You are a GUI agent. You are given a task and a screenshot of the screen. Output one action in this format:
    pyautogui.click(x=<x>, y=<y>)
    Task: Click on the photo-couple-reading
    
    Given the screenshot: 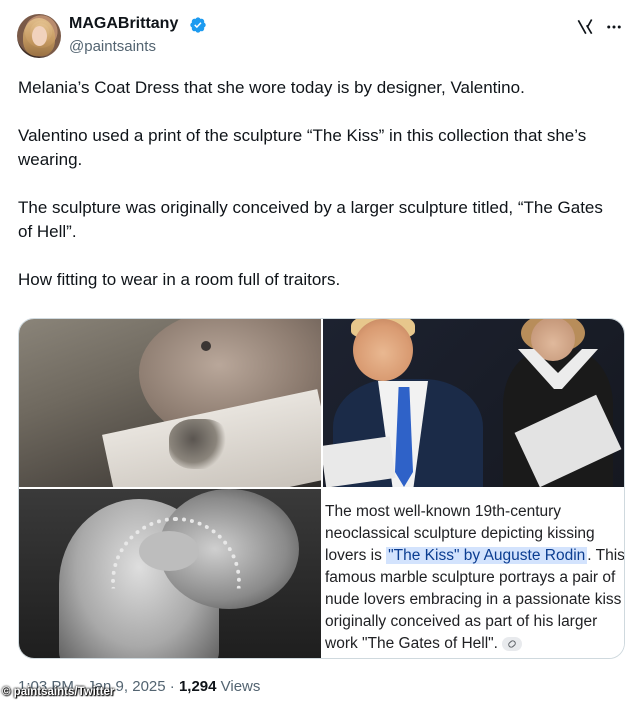 What is the action you would take?
    pyautogui.click(x=473, y=403)
    